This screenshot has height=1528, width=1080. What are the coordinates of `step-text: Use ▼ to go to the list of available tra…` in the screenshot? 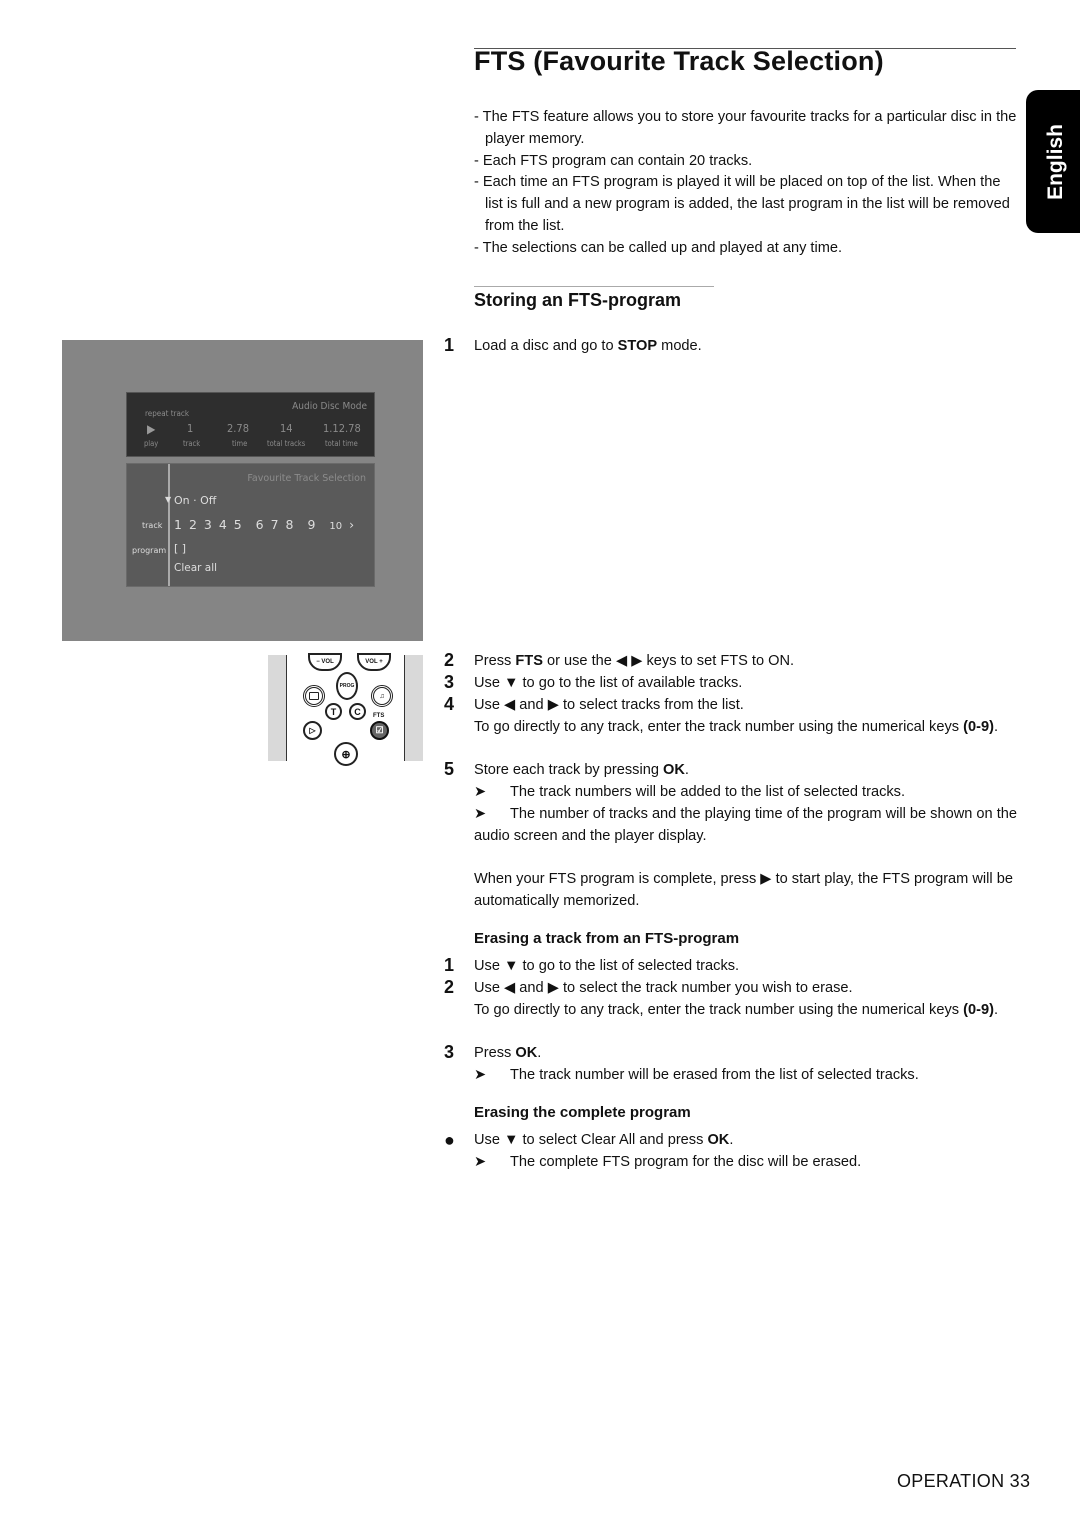 It's located at (608, 683).